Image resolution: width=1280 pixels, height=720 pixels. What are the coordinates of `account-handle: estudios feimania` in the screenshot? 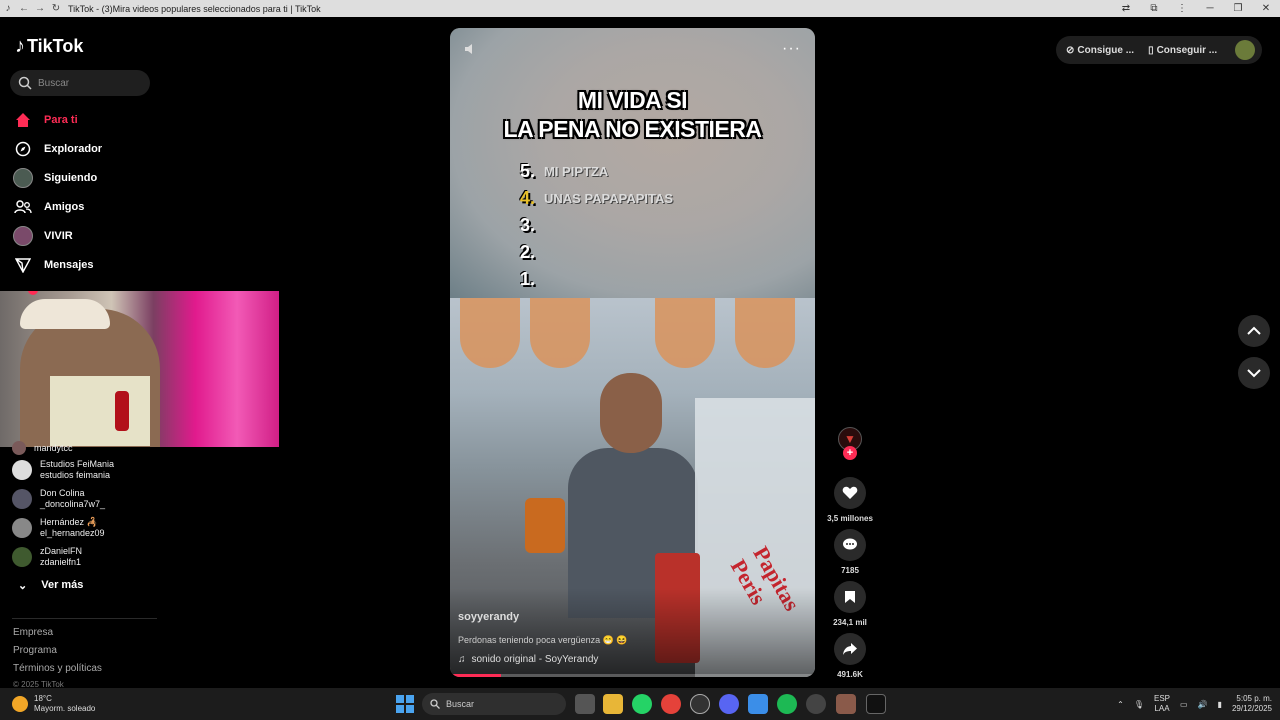 It's located at (75, 474).